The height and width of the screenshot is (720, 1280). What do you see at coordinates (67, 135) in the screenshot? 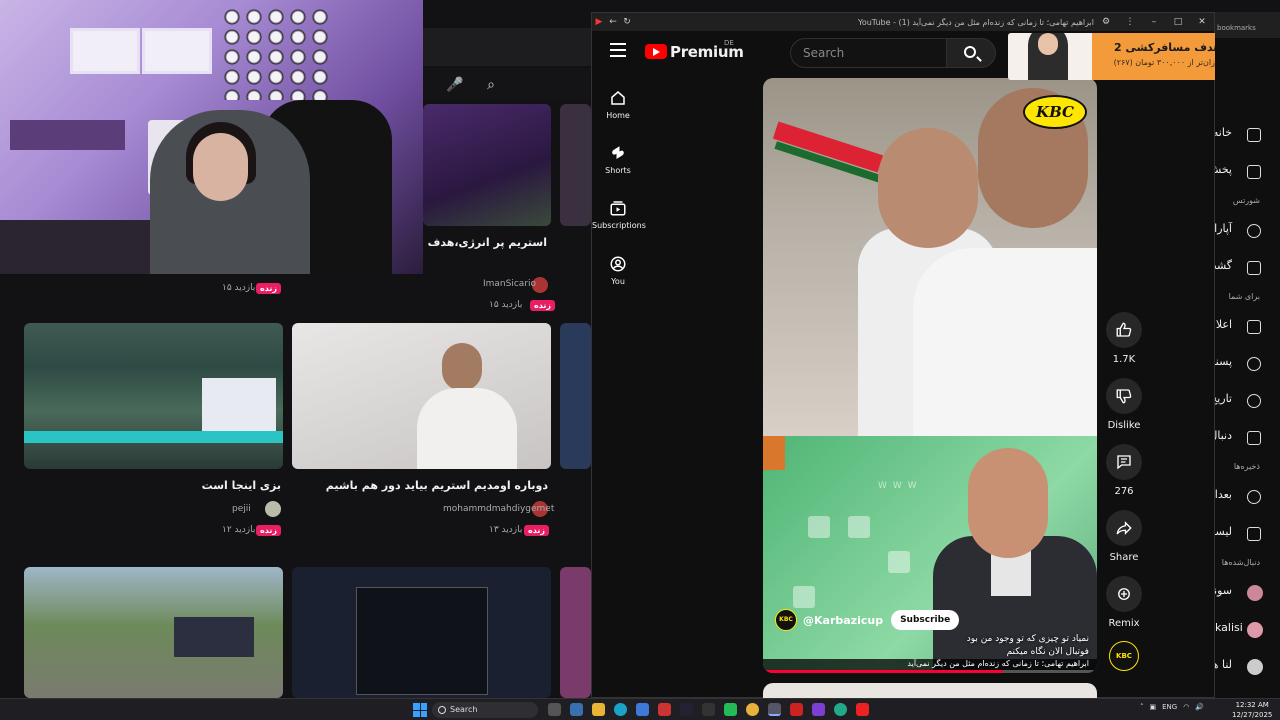
I see `wall-shelf` at bounding box center [67, 135].